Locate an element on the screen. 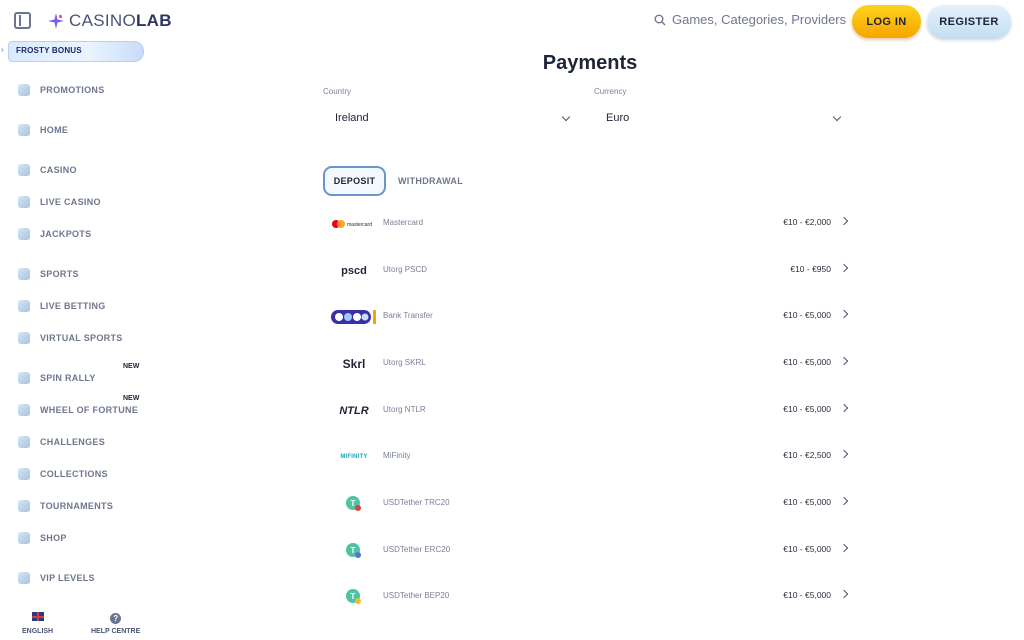 Image resolution: width=1024 pixels, height=640 pixels. search-bar: Games, Categories, Providers is located at coordinates (750, 19).